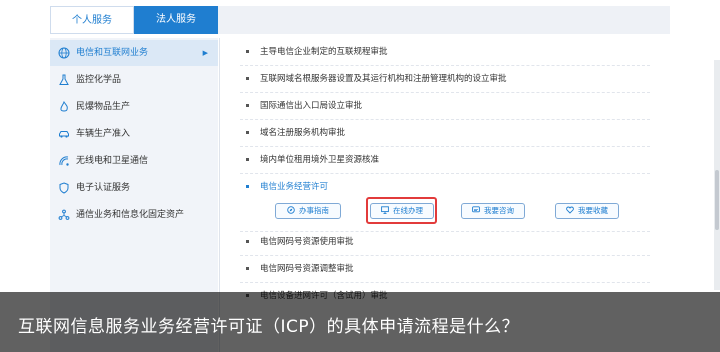  I want to click on scrollbar-thumb, so click(717, 200).